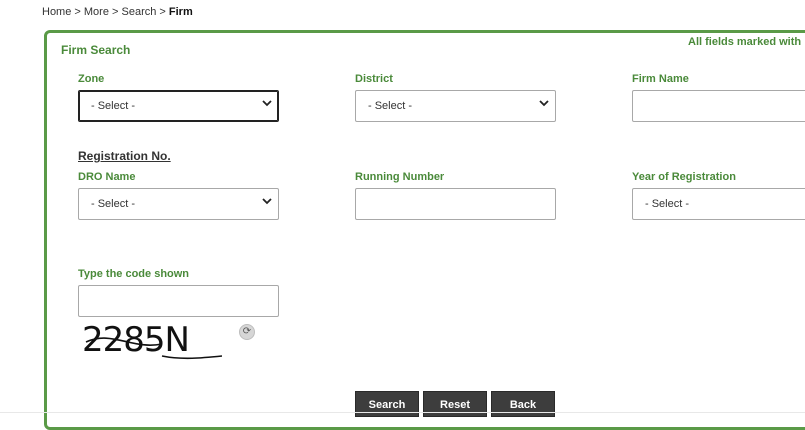 The width and height of the screenshot is (805, 430). Describe the element at coordinates (107, 177) in the screenshot. I see `dro-name-label: DRO Name` at that location.